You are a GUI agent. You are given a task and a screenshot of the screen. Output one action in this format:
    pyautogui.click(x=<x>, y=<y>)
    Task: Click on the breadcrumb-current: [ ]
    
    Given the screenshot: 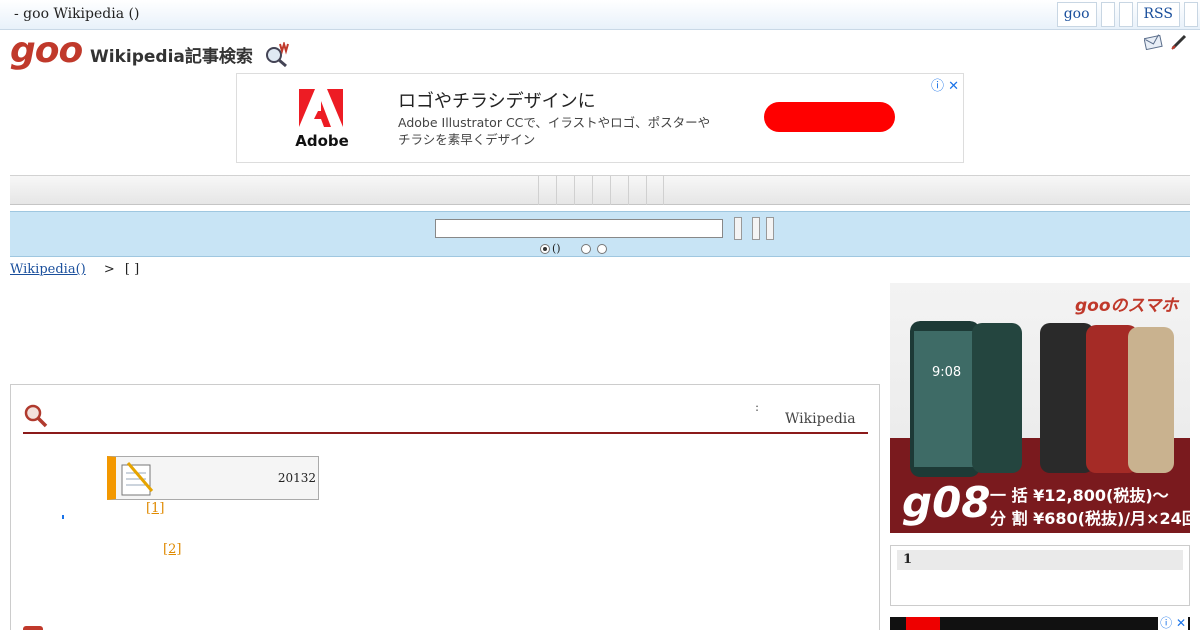 What is the action you would take?
    pyautogui.click(x=132, y=269)
    